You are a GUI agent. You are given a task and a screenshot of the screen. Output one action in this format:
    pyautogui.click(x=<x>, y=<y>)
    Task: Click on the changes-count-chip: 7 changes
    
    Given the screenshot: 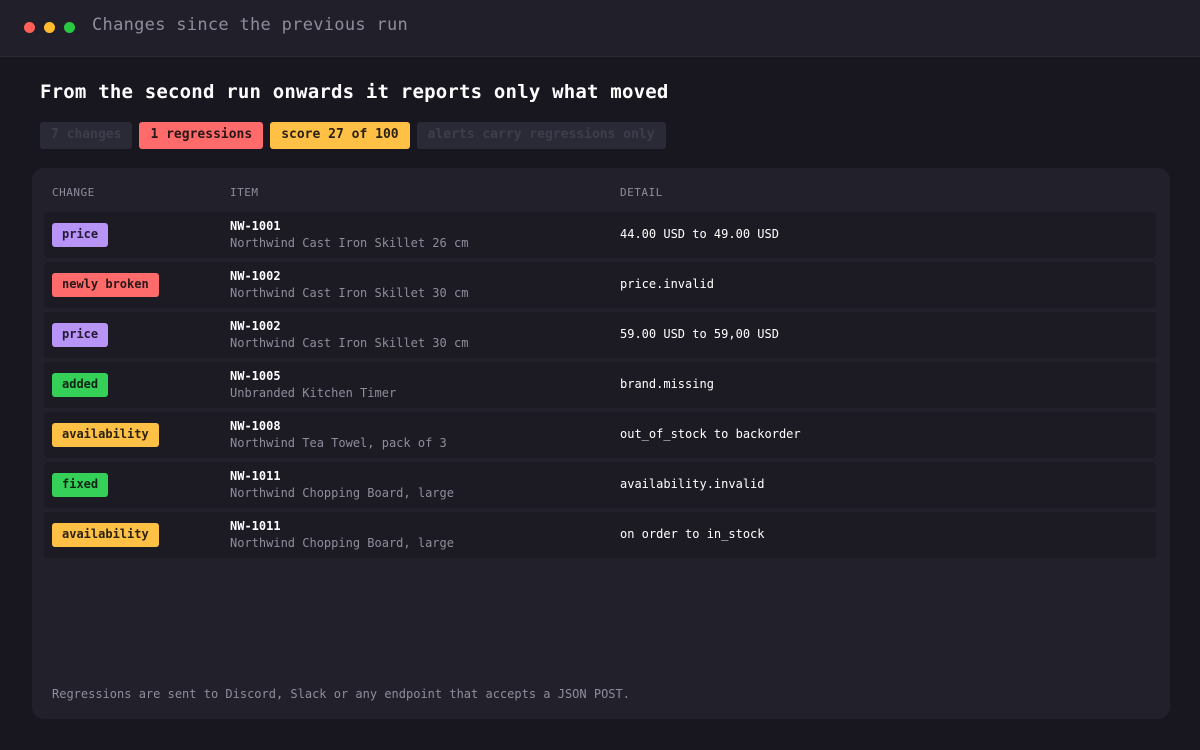 What is the action you would take?
    pyautogui.click(x=86, y=135)
    